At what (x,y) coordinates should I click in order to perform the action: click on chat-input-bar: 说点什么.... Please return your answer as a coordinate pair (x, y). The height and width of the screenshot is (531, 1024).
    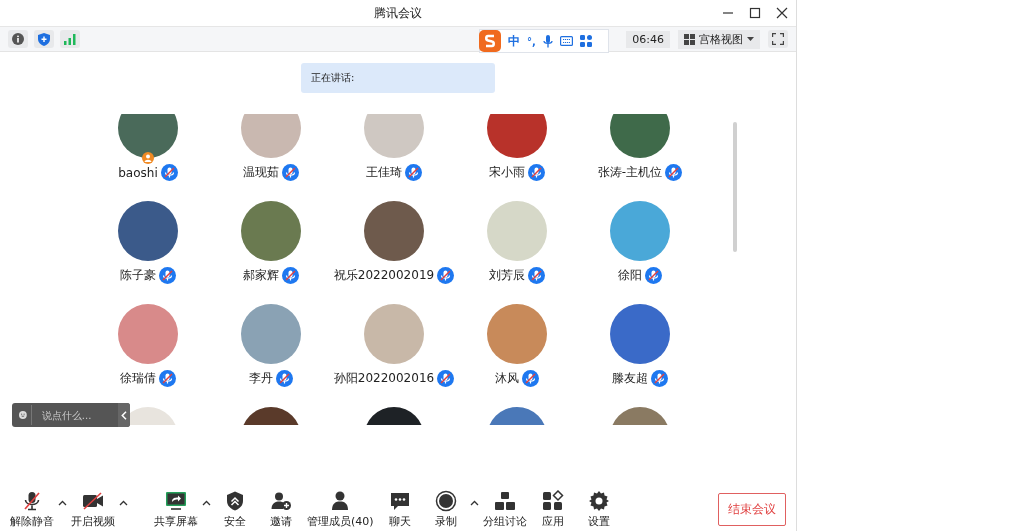
    Looking at the image, I should click on (71, 415).